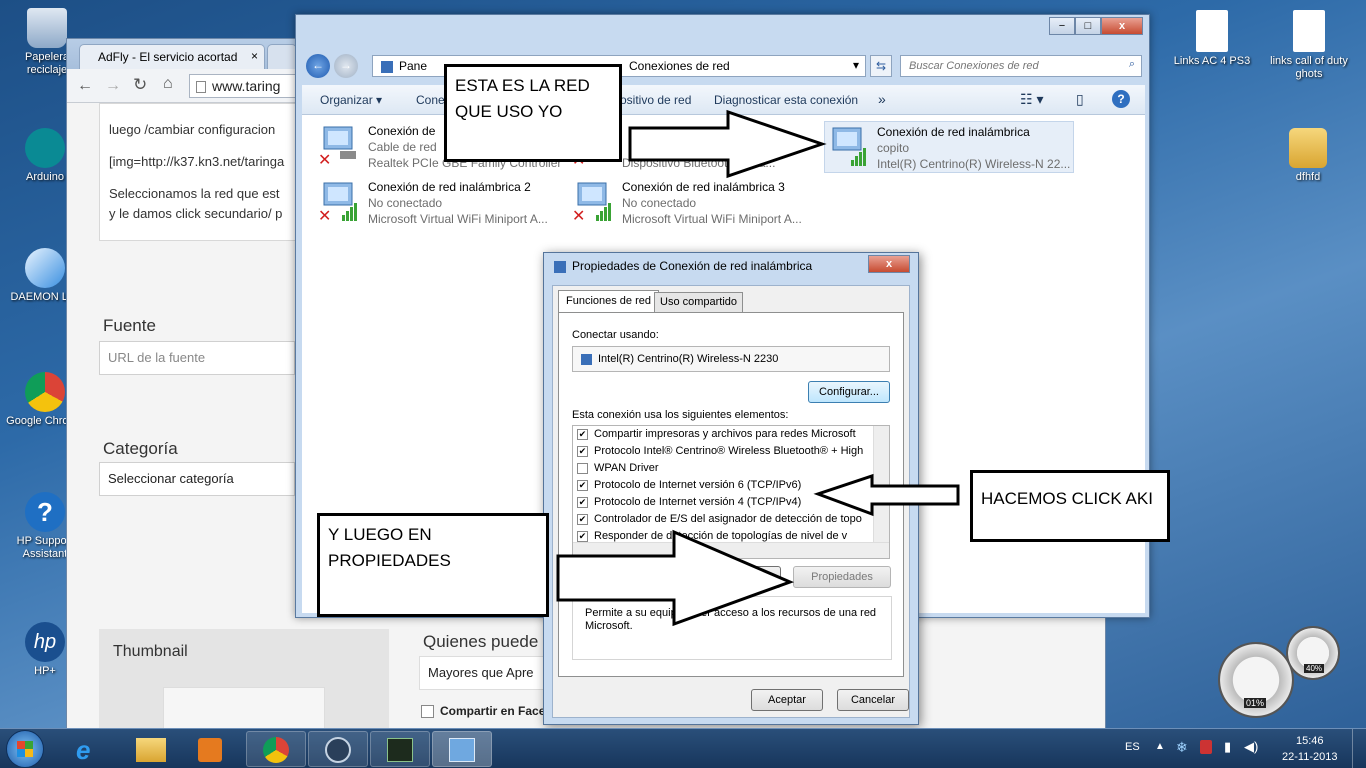 The height and width of the screenshot is (768, 1366). I want to click on taskbar-network-connections, so click(462, 749).